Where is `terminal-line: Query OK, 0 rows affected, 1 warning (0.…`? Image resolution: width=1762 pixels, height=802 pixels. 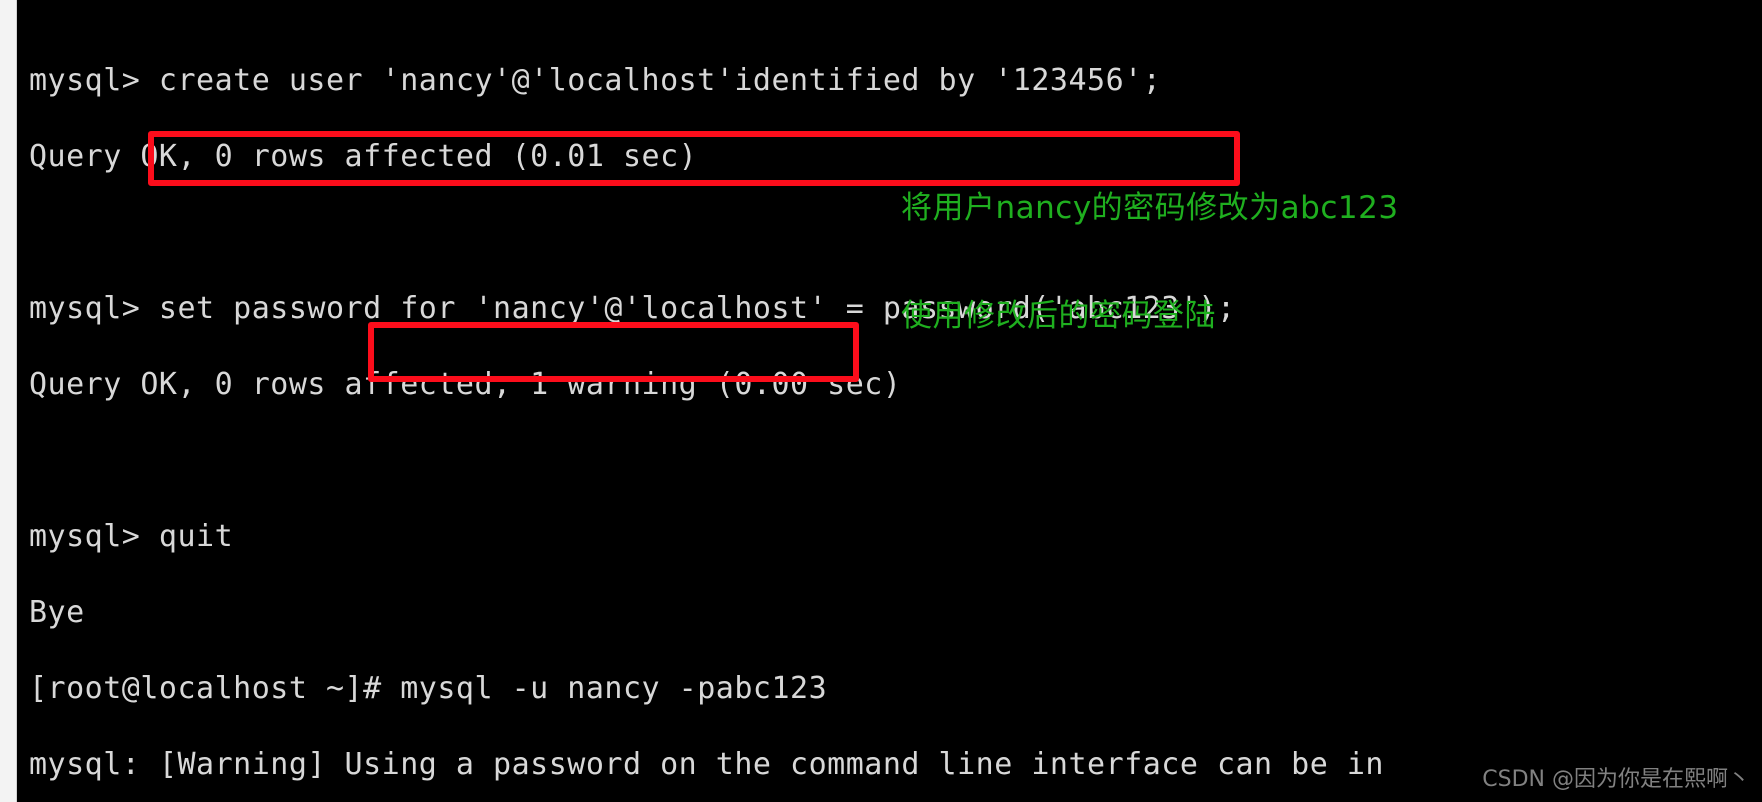 terminal-line: Query OK, 0 rows affected, 1 warning (0.… is located at coordinates (465, 384).